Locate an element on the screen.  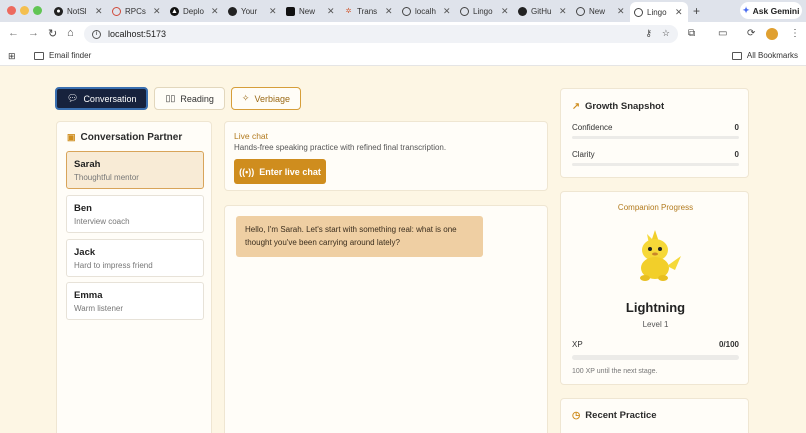
gemini-icon: ✦ is located at coordinates (746, 10).